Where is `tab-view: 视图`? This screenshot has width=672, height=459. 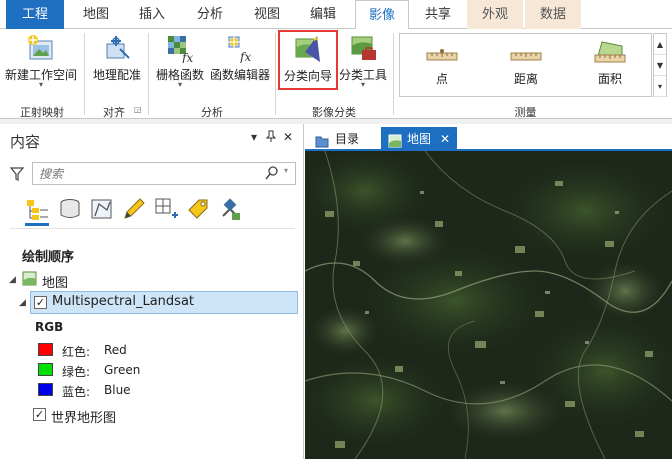 tab-view: 视图 is located at coordinates (267, 14).